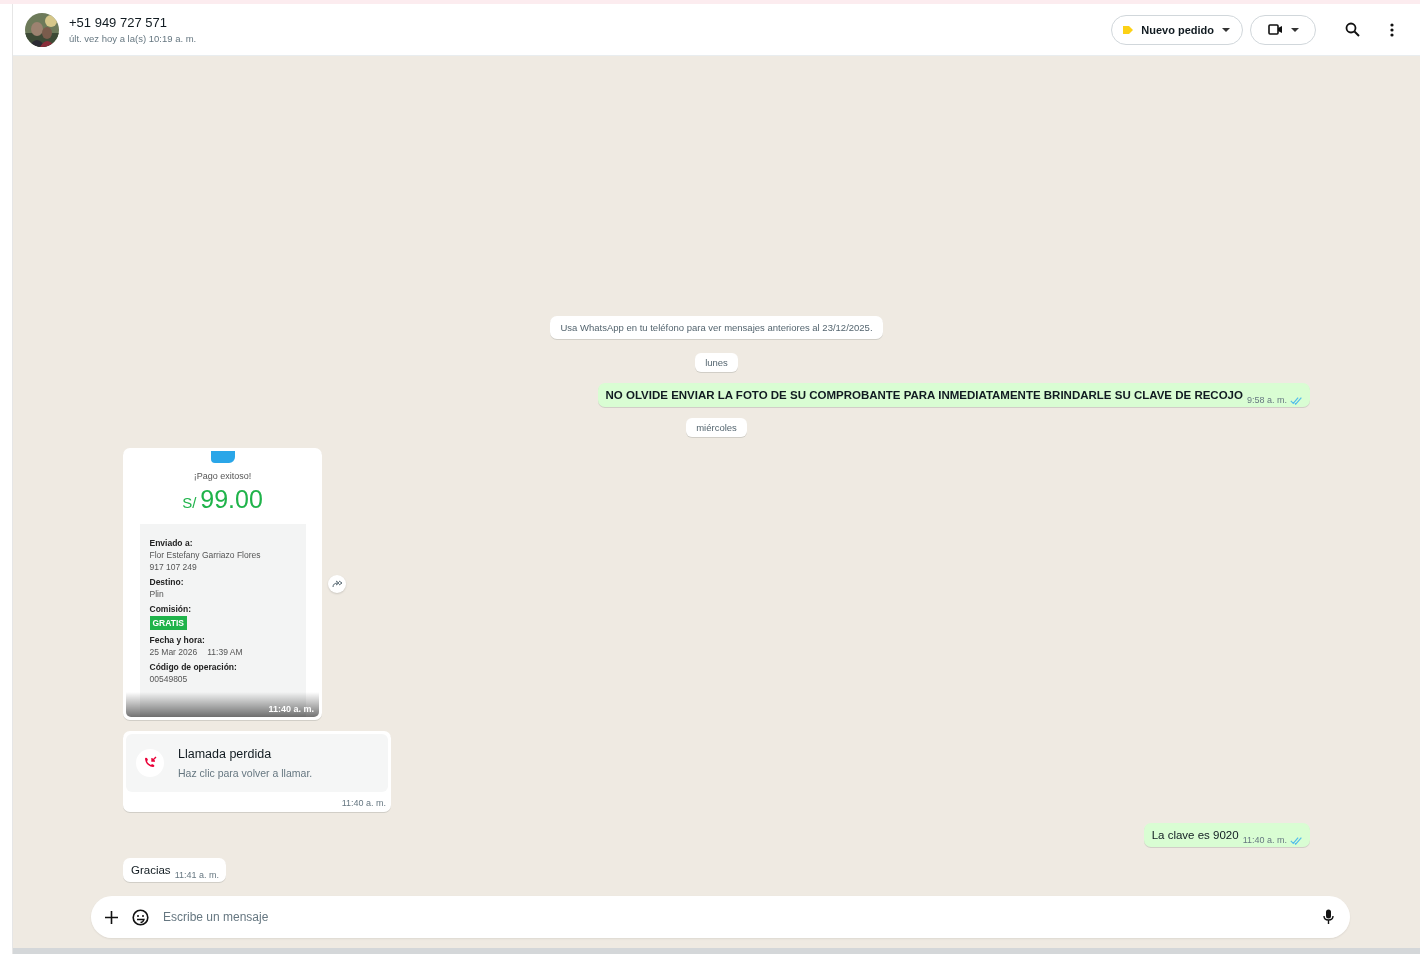 Image resolution: width=1420 pixels, height=954 pixels. I want to click on message-input: Escribe un mensaje, so click(732, 917).